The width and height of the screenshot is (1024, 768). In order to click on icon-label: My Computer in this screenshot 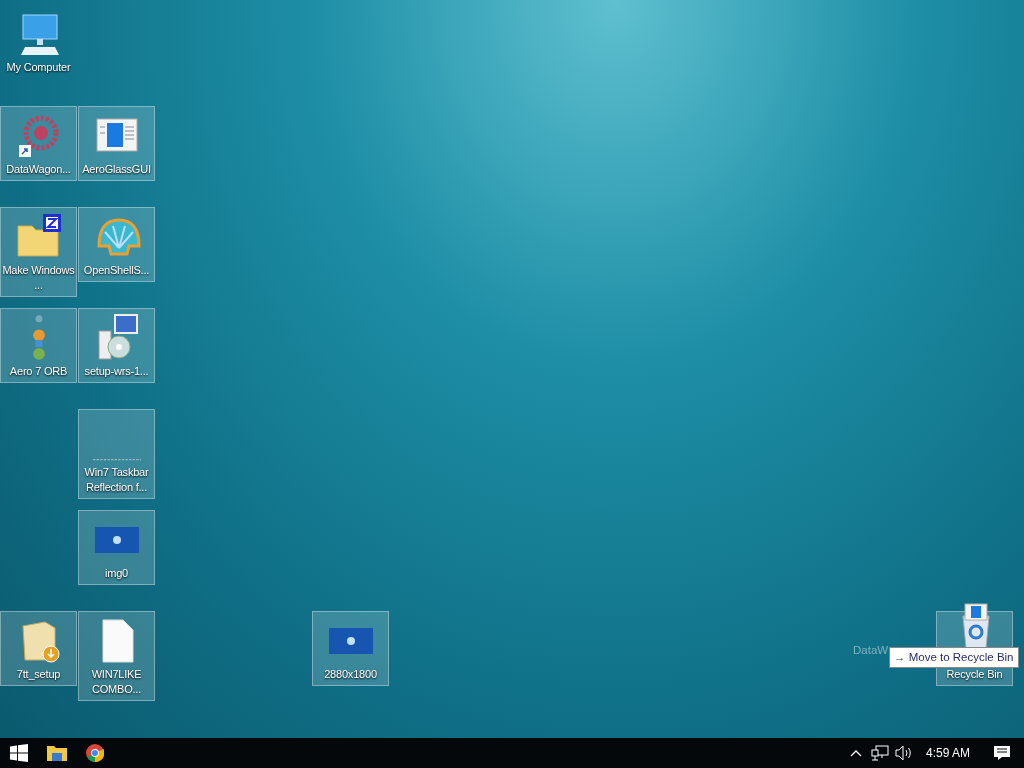, I will do `click(38, 67)`.